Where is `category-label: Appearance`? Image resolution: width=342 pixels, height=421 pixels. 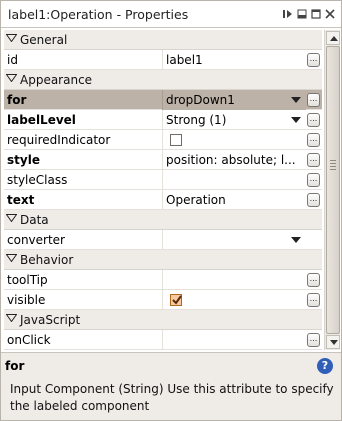 category-label: Appearance is located at coordinates (56, 80).